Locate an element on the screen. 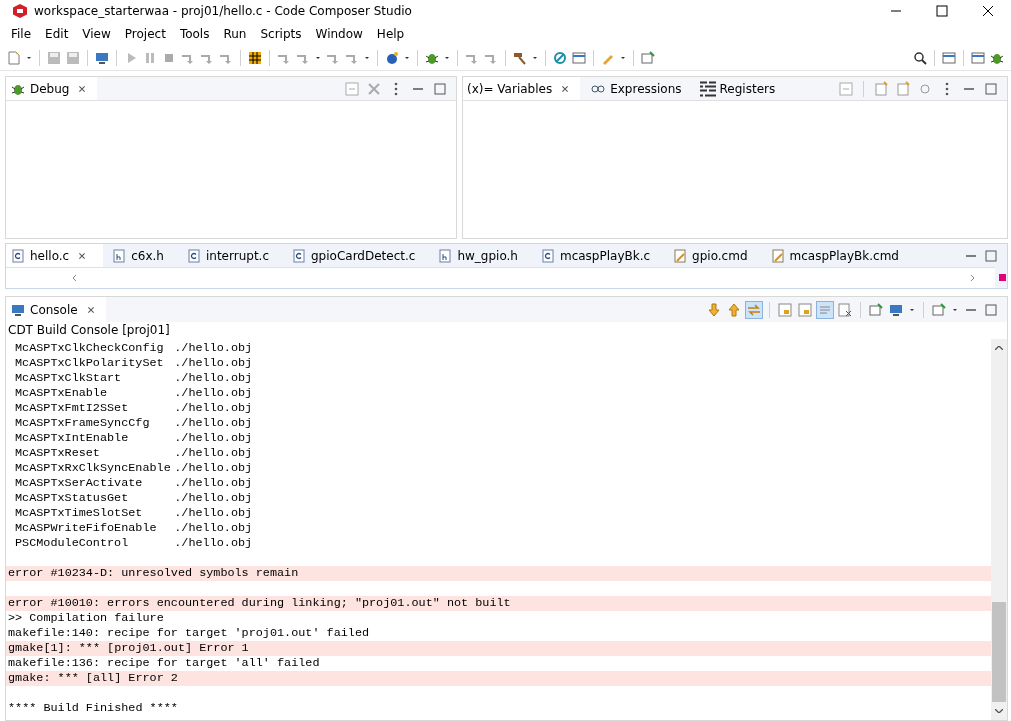 This screenshot has width=1011, height=721. symbol-name: McASPTxStatusGet is located at coordinates (72, 498).